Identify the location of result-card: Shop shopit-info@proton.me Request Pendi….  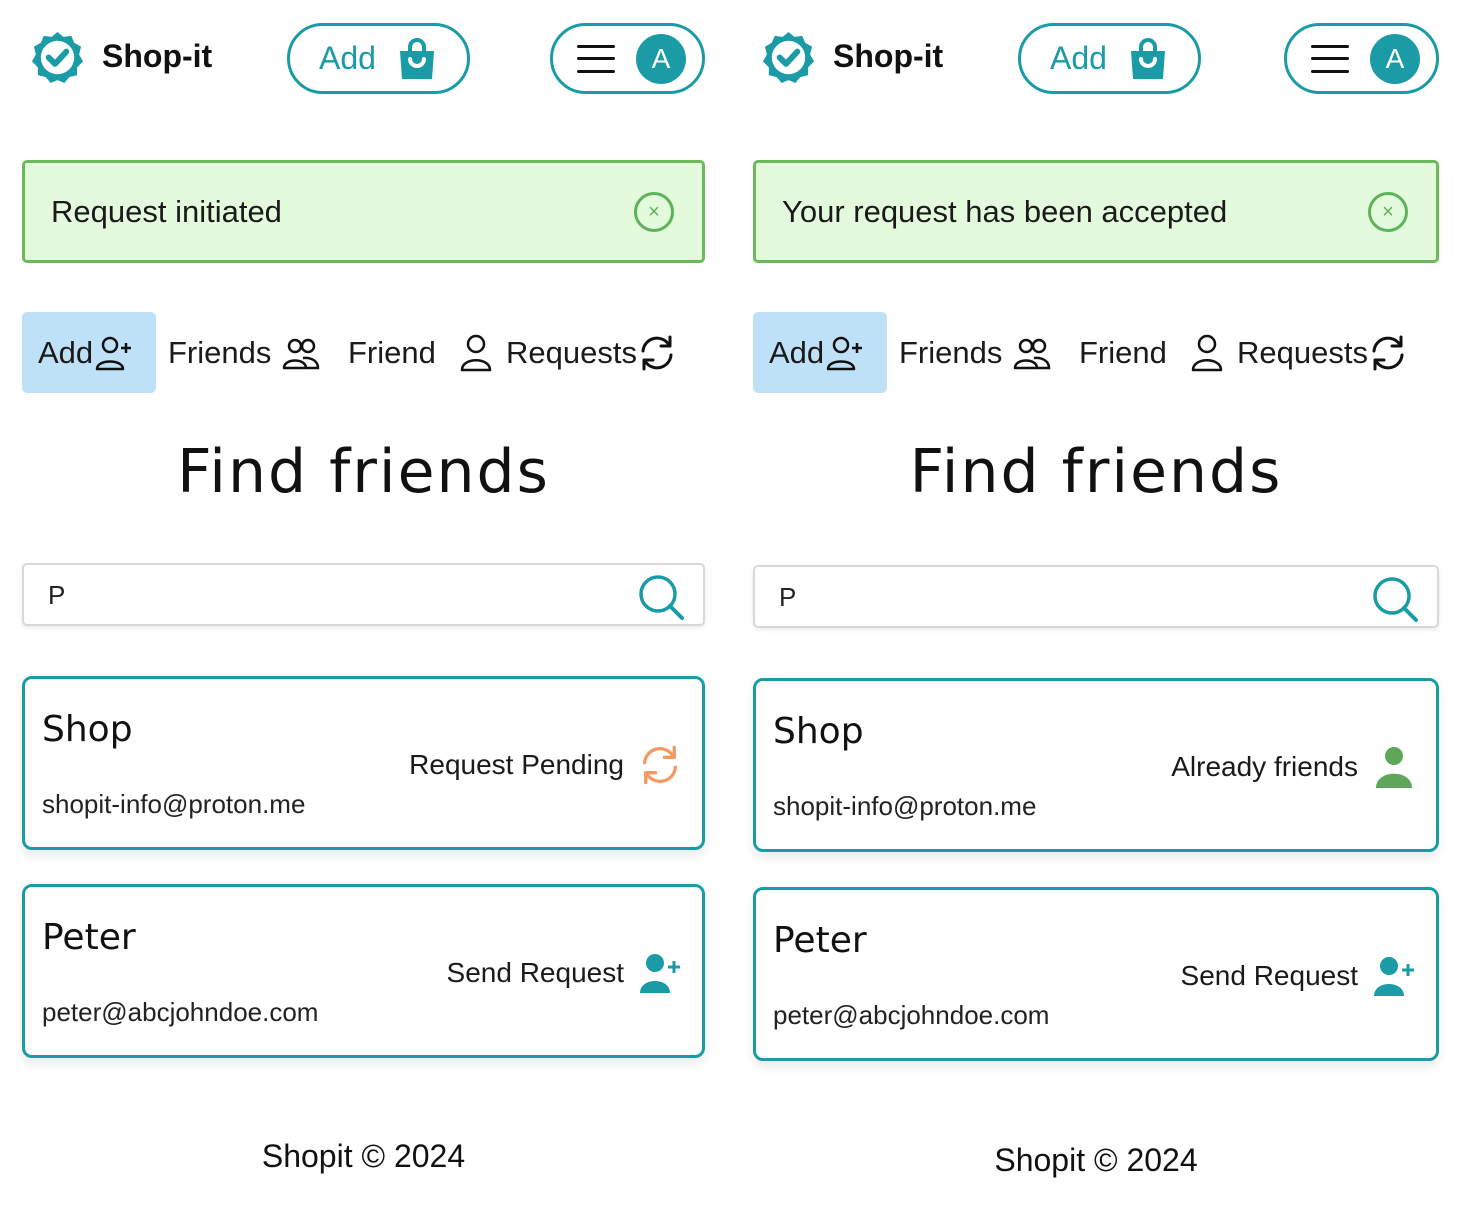
(363, 763).